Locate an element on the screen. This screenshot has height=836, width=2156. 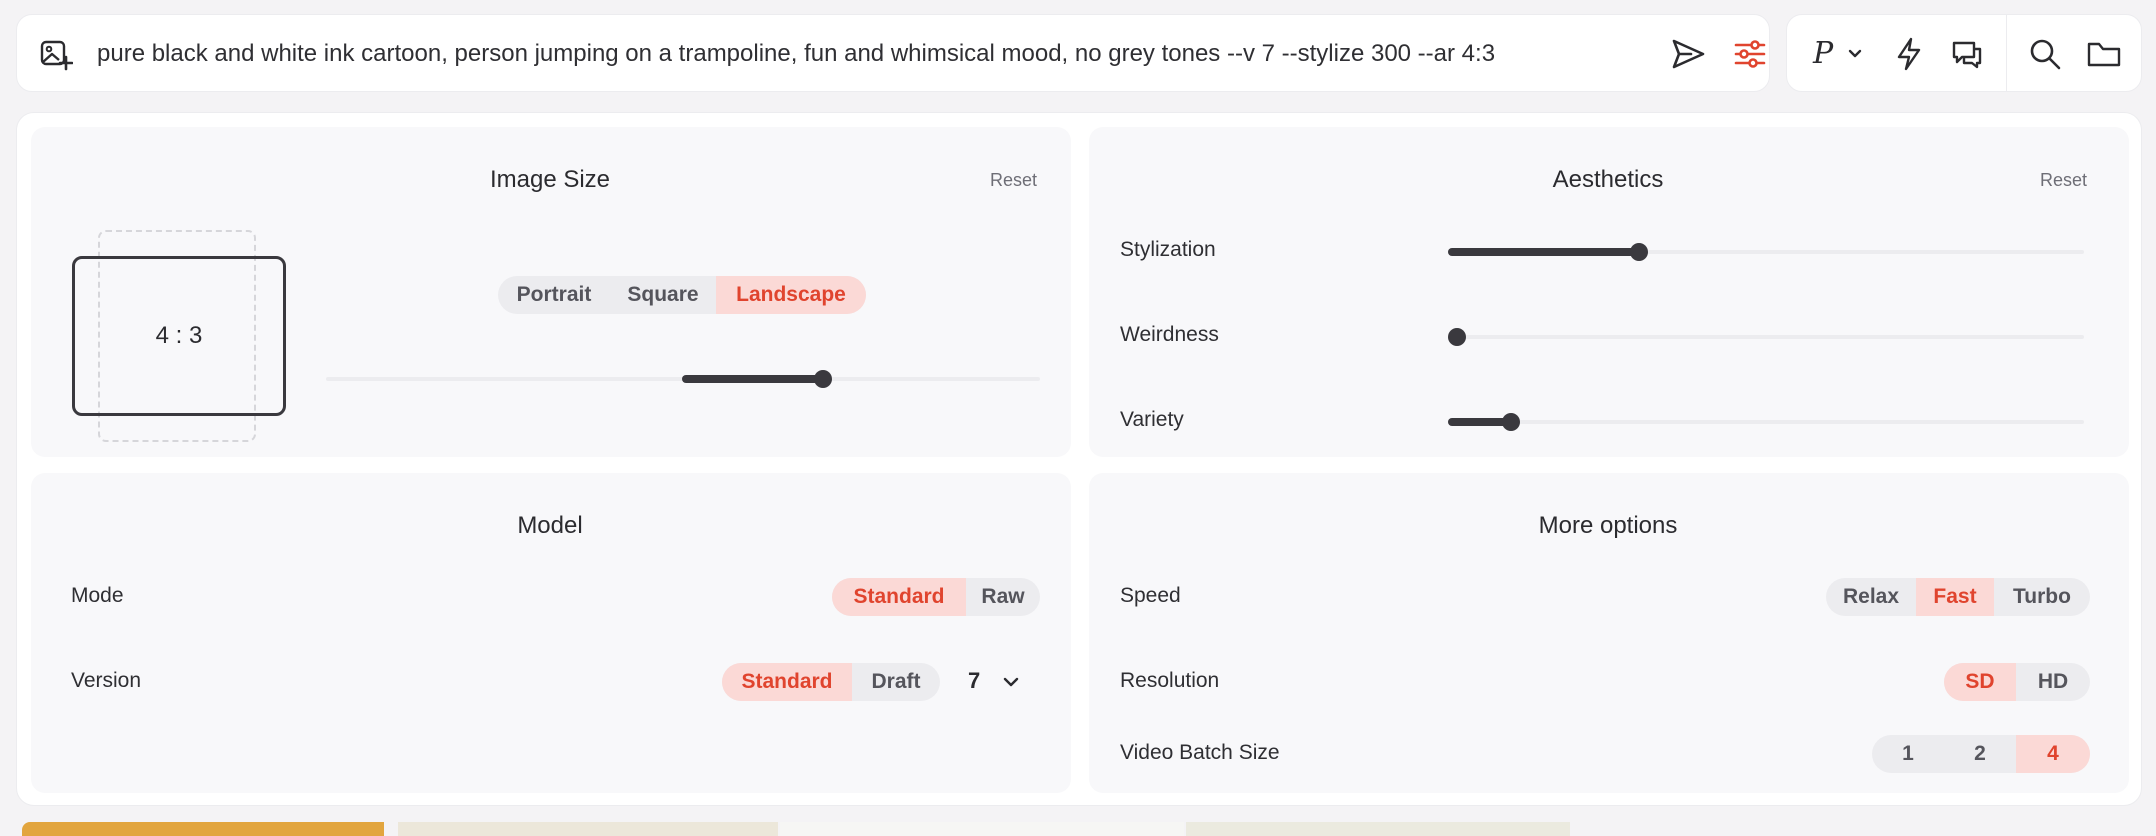
gallery-strip is located at coordinates (1078, 827).